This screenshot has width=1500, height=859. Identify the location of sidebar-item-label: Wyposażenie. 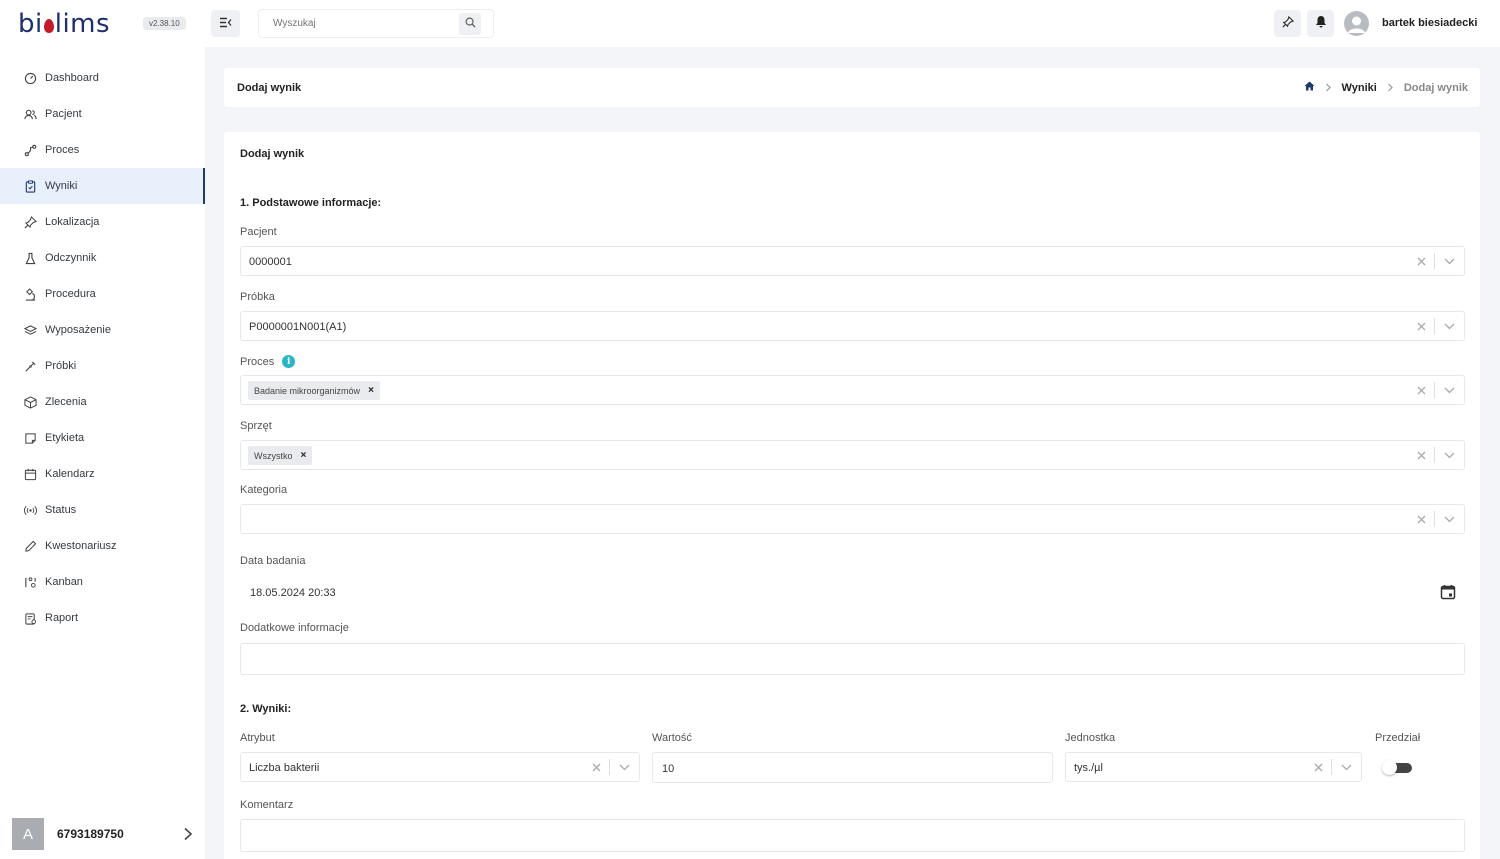
(78, 330).